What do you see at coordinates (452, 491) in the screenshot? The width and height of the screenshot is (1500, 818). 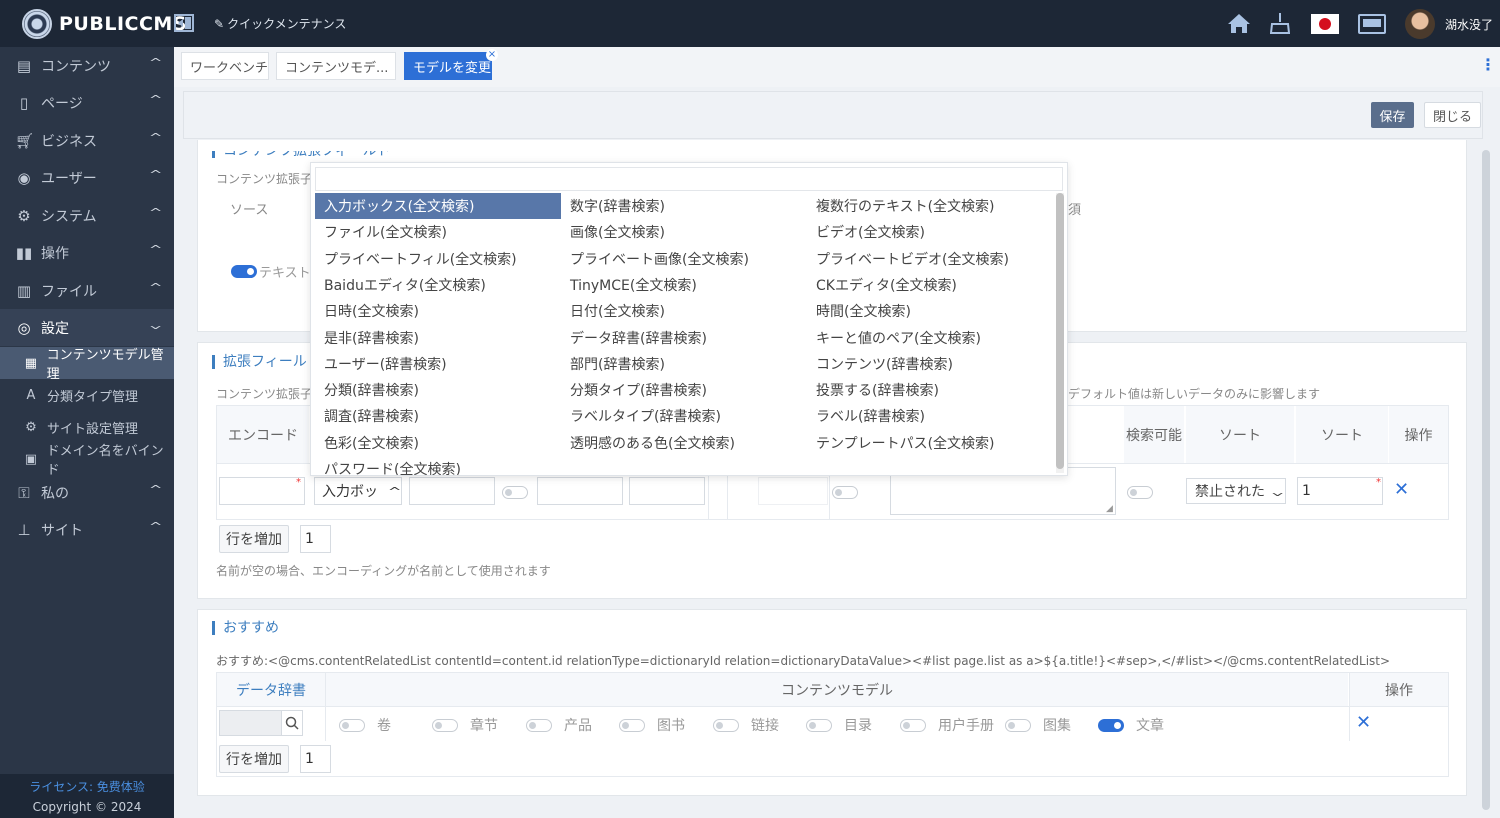 I see `name-input` at bounding box center [452, 491].